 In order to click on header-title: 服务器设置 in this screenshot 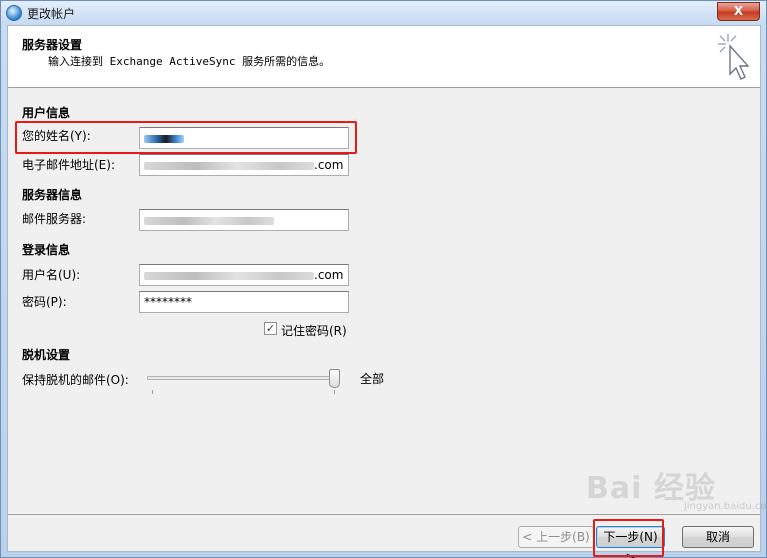, I will do `click(52, 45)`.